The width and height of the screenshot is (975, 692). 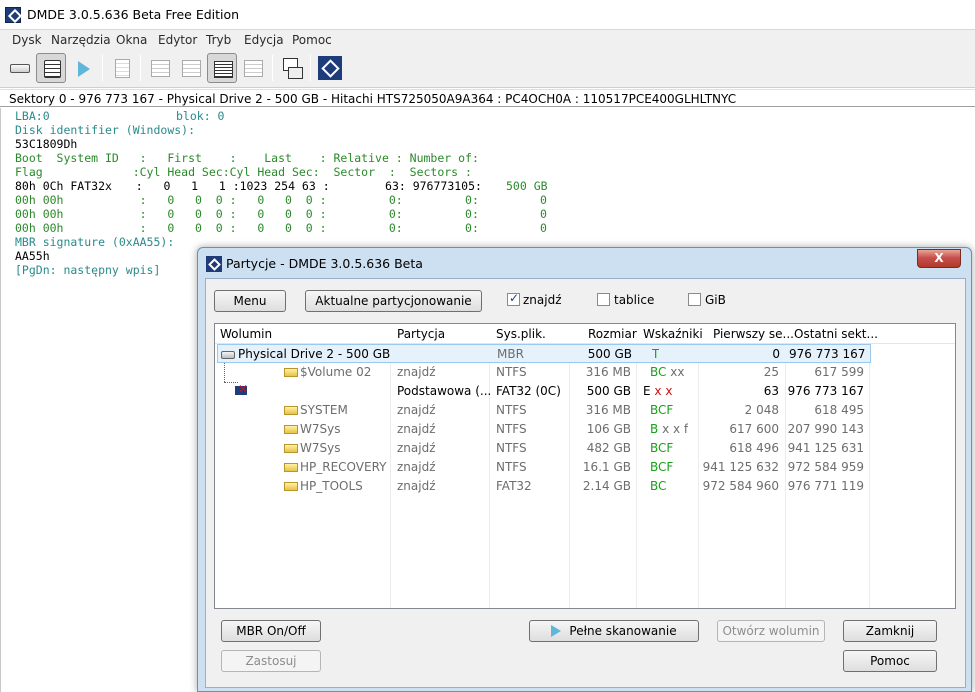 I want to click on column-header-flags: Wskaźniki, so click(x=673, y=334).